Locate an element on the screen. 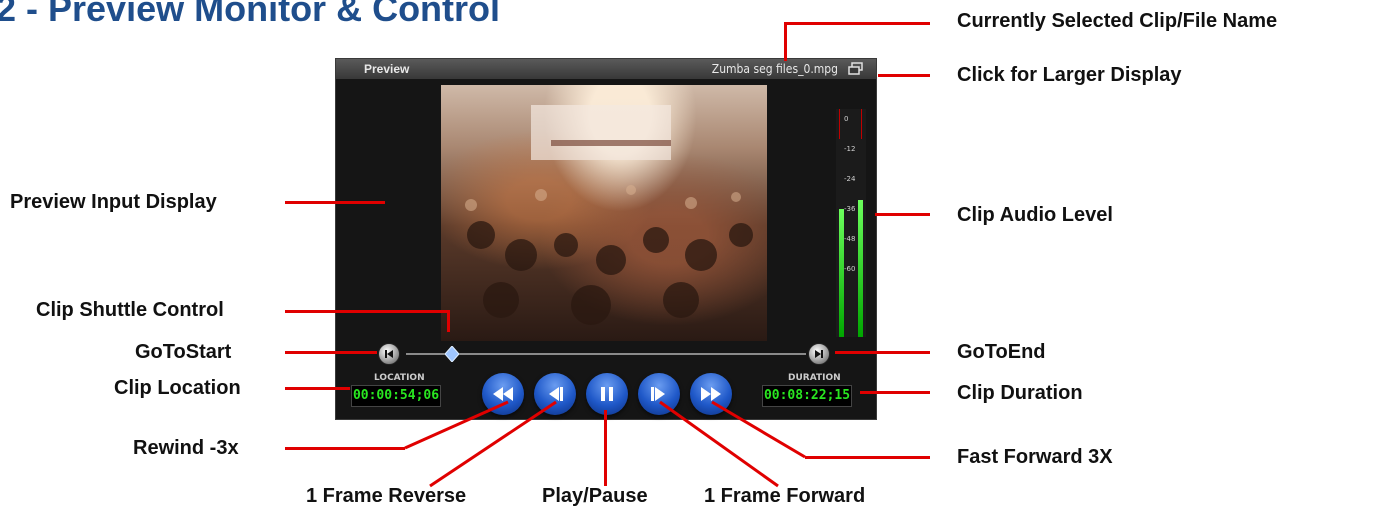 This screenshot has width=1374, height=508. callout-goto-start: GoToStart is located at coordinates (183, 352).